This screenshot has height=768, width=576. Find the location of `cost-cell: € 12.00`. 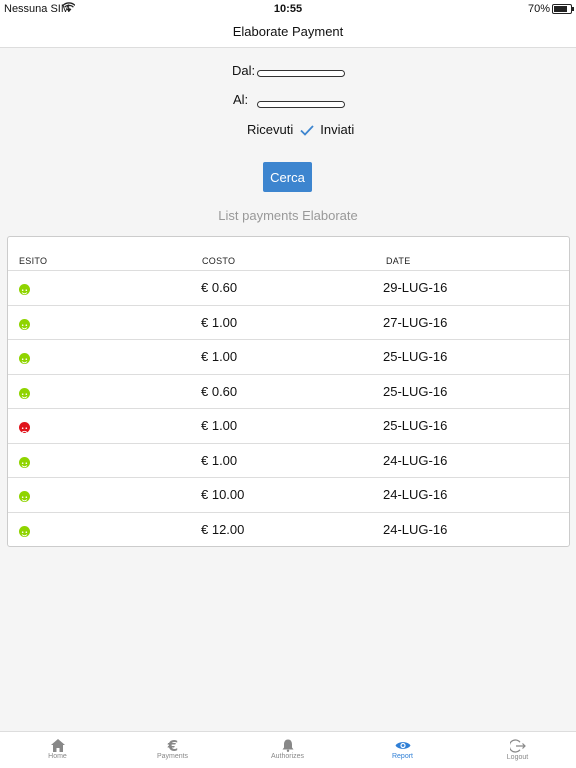

cost-cell: € 12.00 is located at coordinates (223, 529).